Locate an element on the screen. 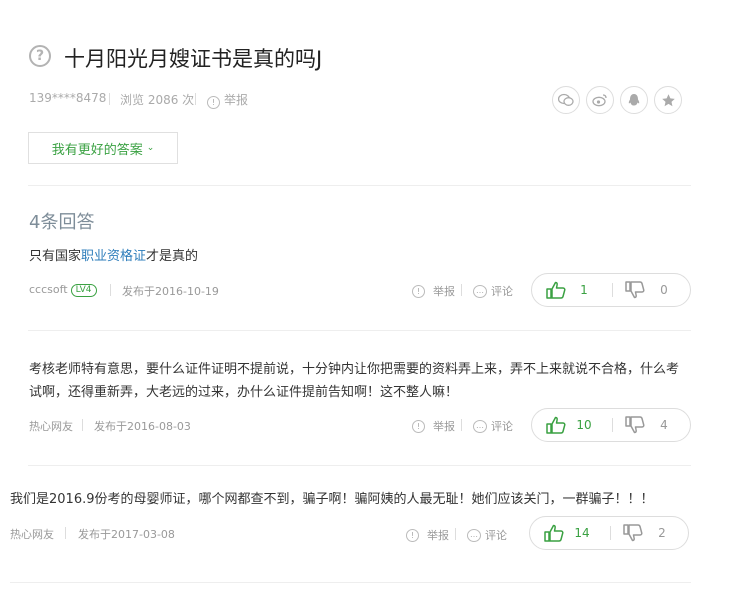 The image size is (750, 589). qq-icon is located at coordinates (634, 99).